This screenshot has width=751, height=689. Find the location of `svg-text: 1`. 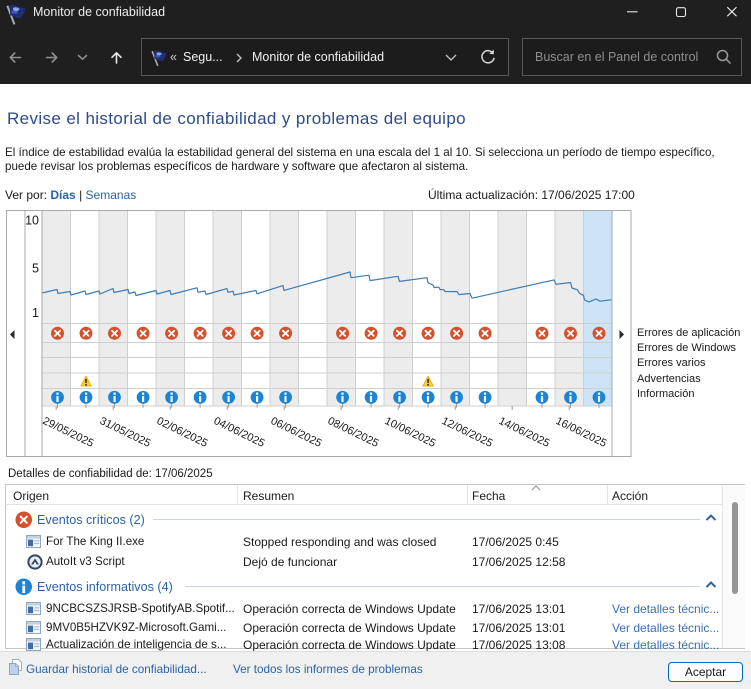

svg-text: 1 is located at coordinates (35, 313).